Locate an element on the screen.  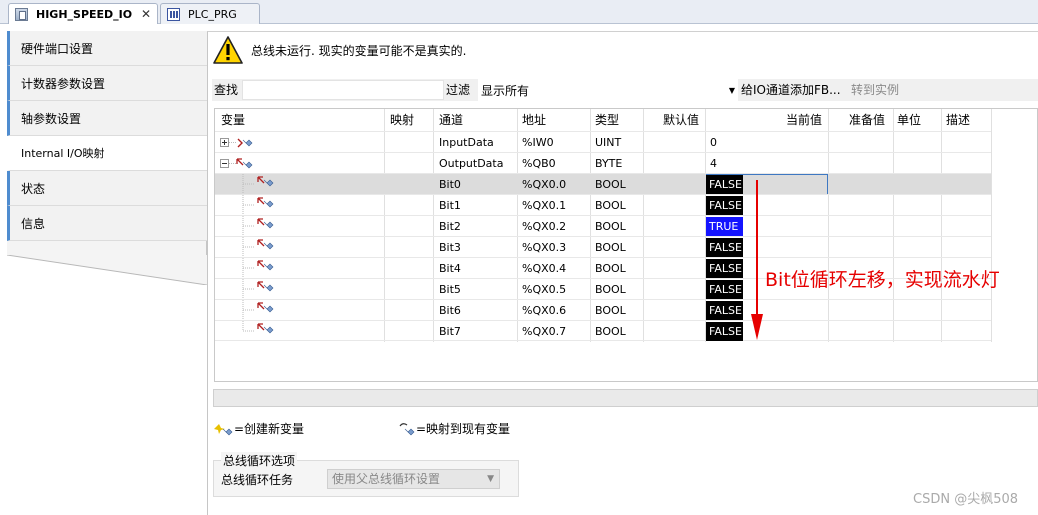
tab-label: HIGH_SPEED_IO is located at coordinates (84, 14).